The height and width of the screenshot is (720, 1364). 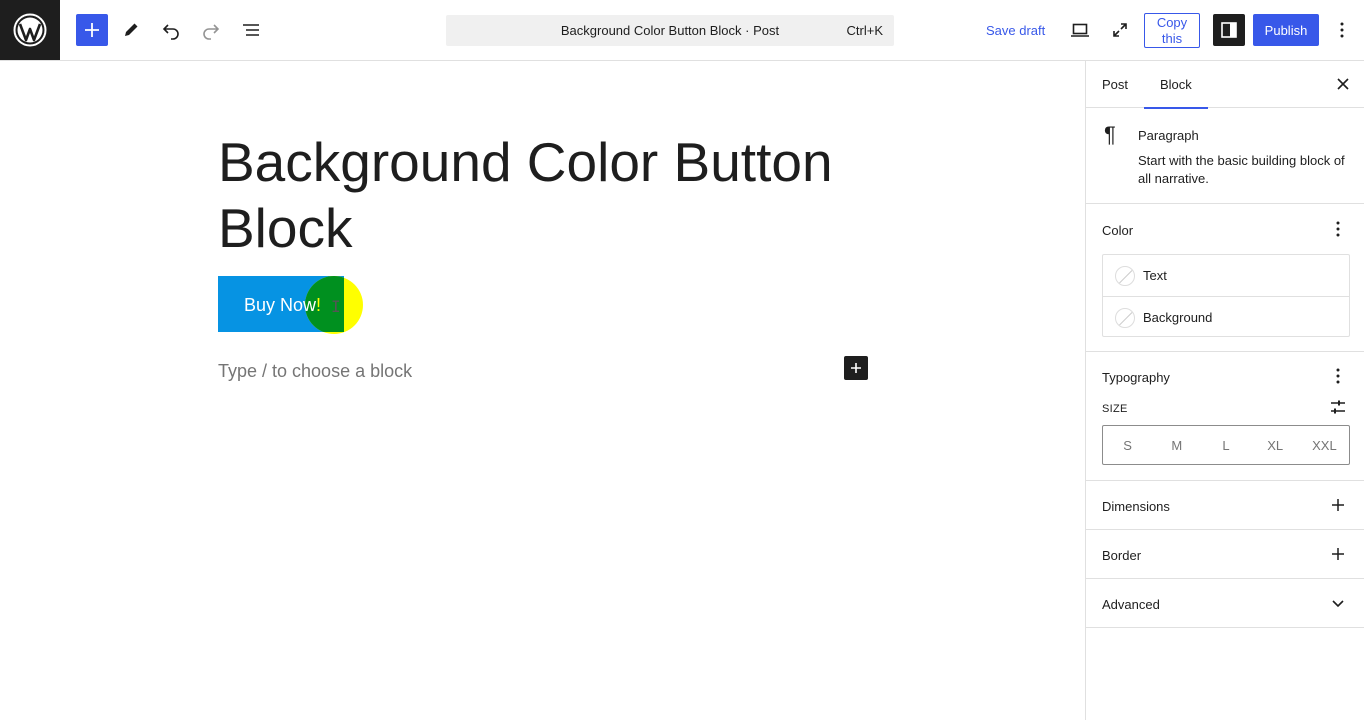 I want to click on font-size-m: M, so click(x=1176, y=445).